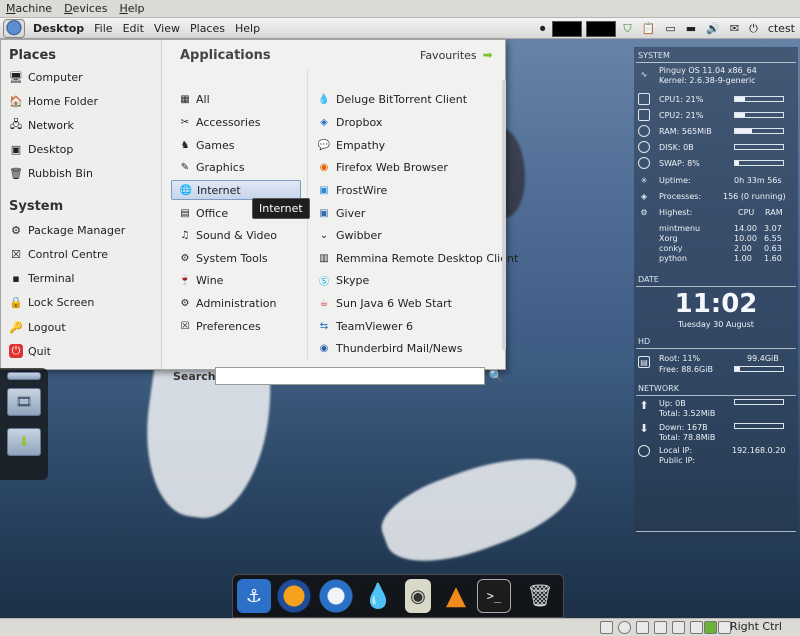 The height and width of the screenshot is (636, 800). I want to click on search-input, so click(350, 376).